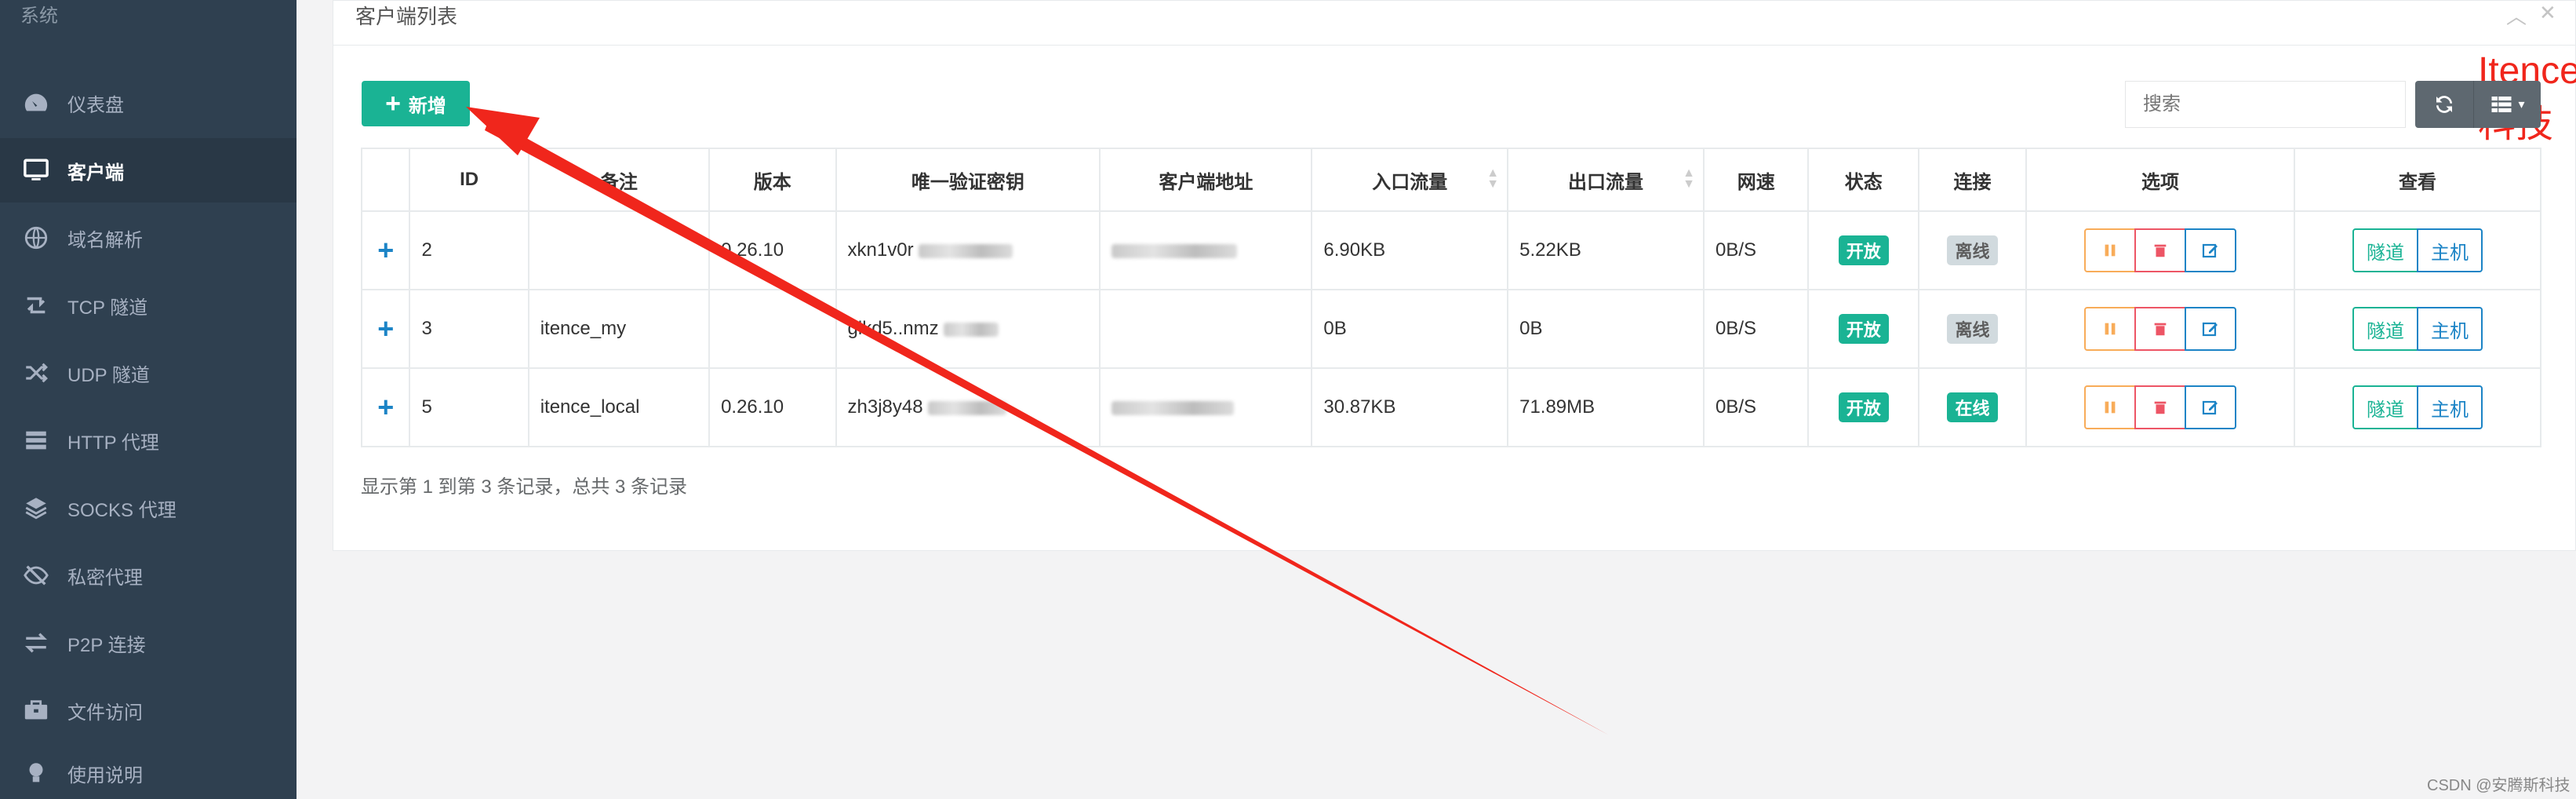  I want to click on cell-vkey: zh3j8y48, so click(968, 407).